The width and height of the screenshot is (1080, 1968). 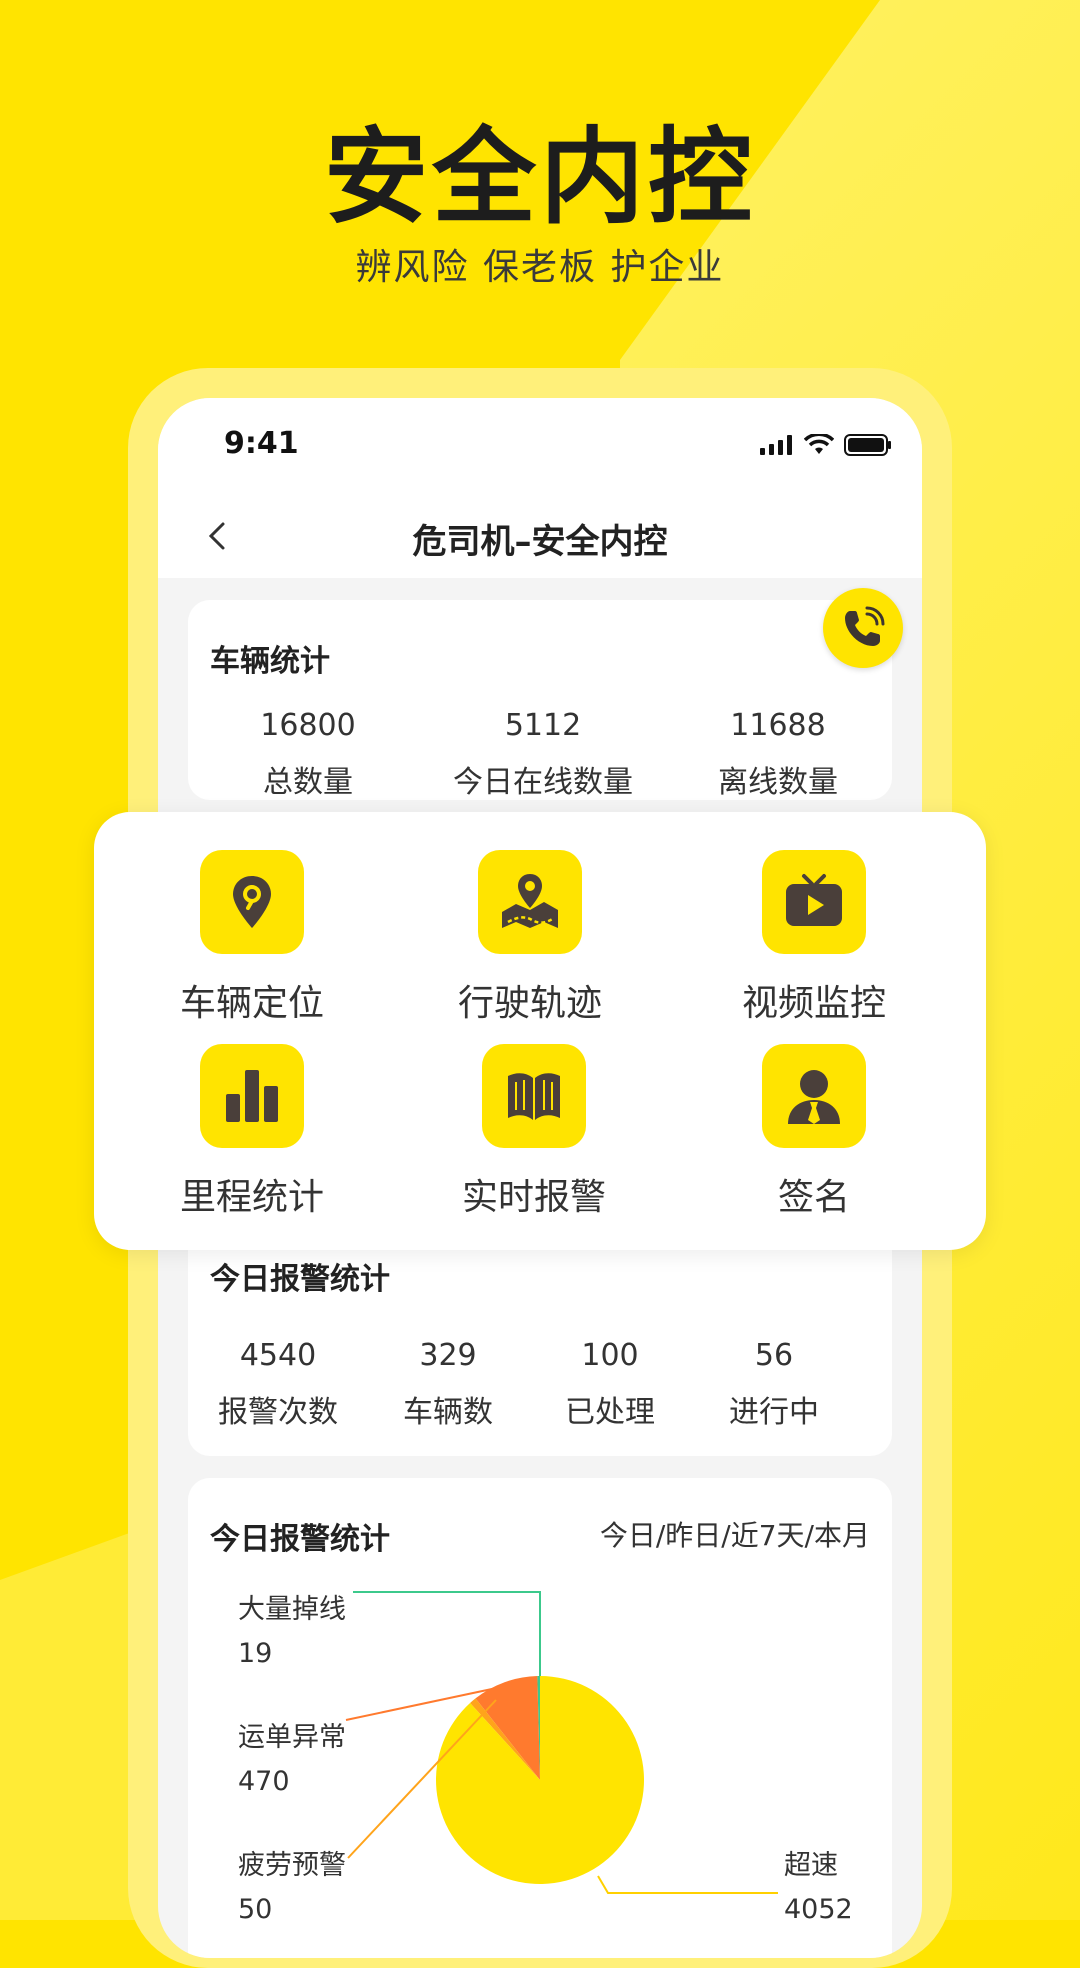 What do you see at coordinates (819, 444) in the screenshot?
I see `wifi-icon` at bounding box center [819, 444].